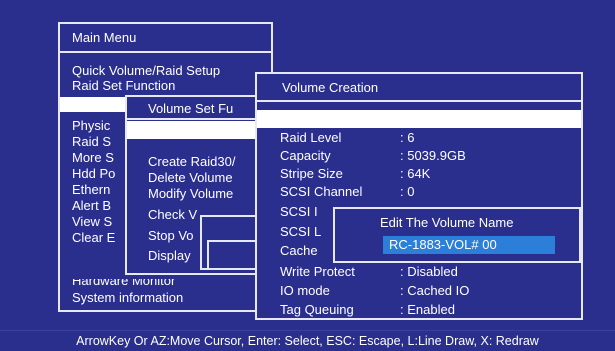  What do you see at coordinates (191, 108) in the screenshot?
I see `volume-set-function-title: Volume Set Fu` at bounding box center [191, 108].